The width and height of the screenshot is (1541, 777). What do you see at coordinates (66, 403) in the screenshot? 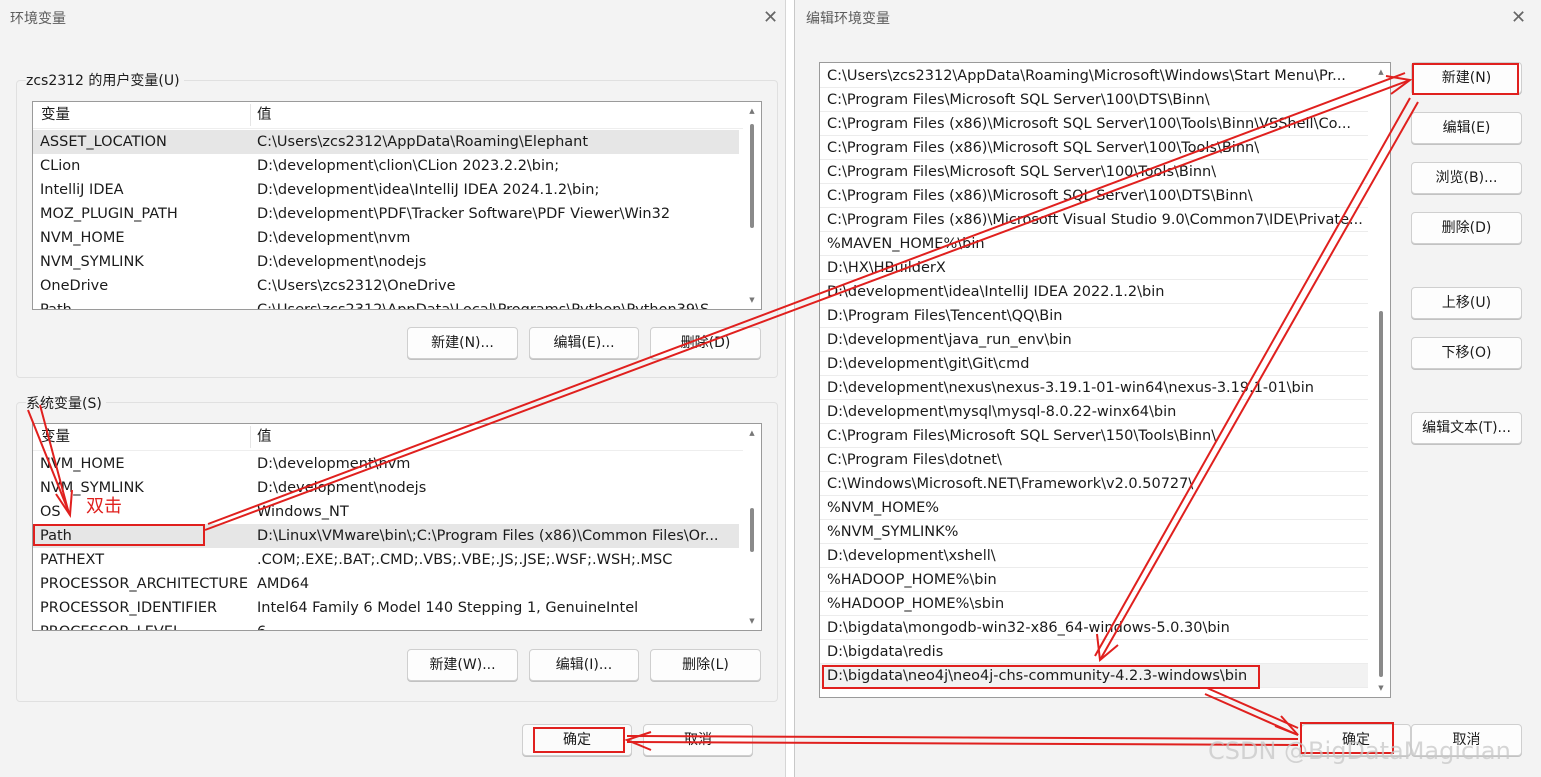
I see `system-variables-label: 系统变量(S)` at bounding box center [66, 403].